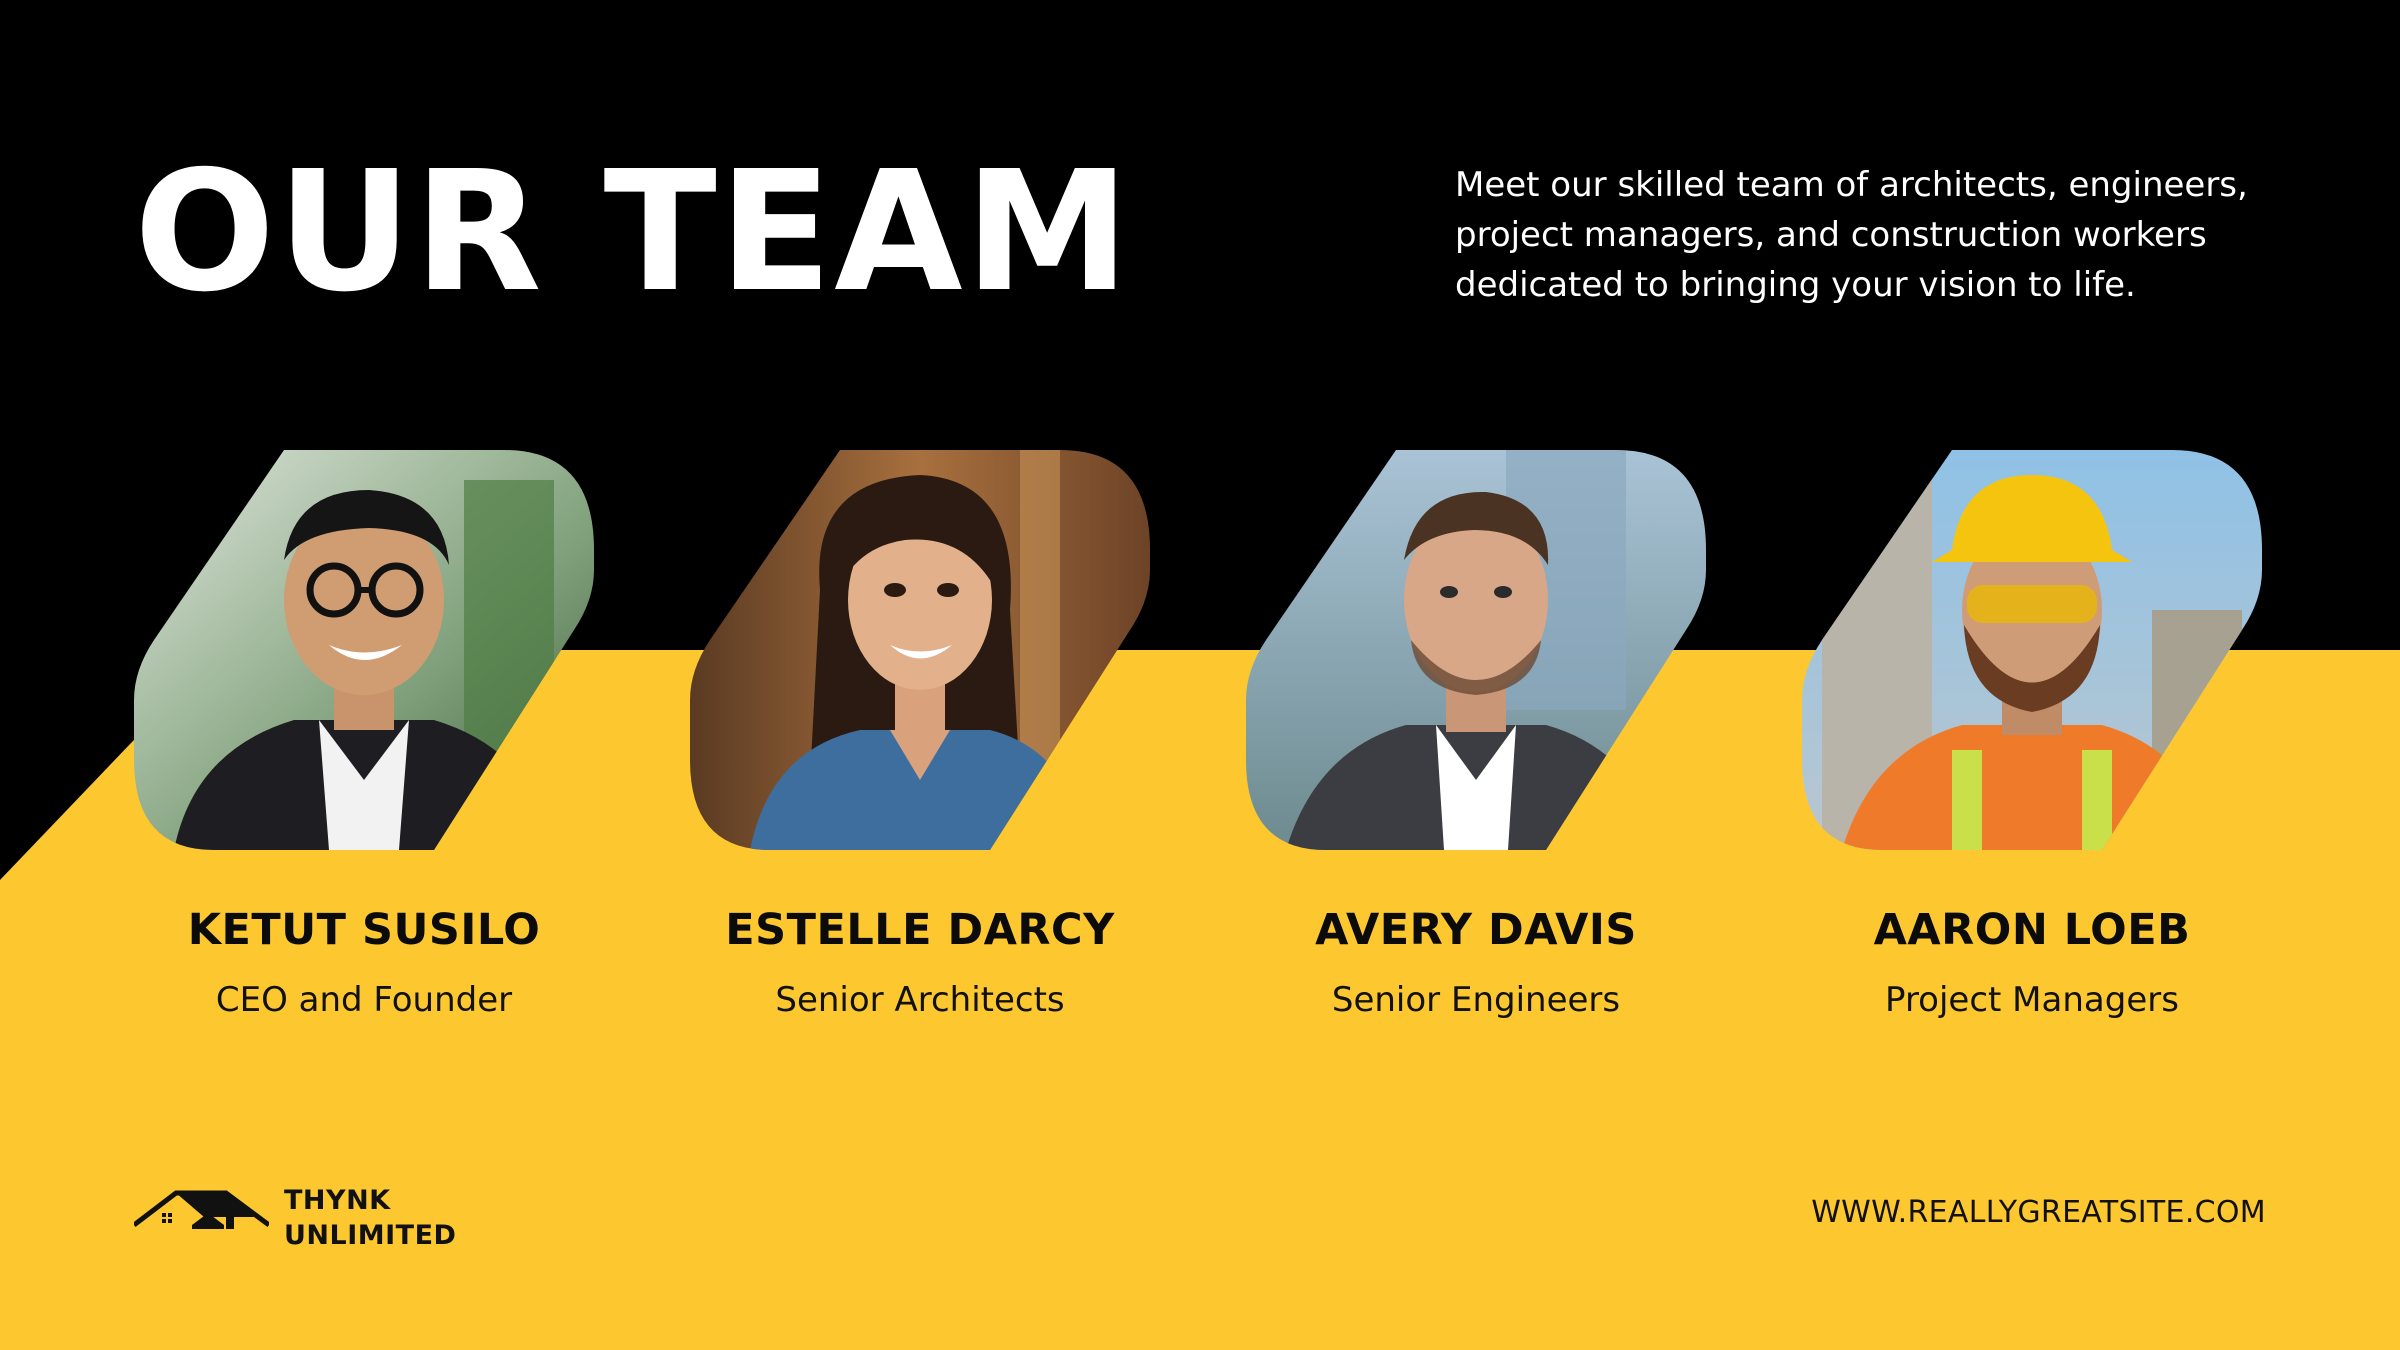  Describe the element at coordinates (2032, 650) in the screenshot. I see `portrait-aaron-loeb` at that location.